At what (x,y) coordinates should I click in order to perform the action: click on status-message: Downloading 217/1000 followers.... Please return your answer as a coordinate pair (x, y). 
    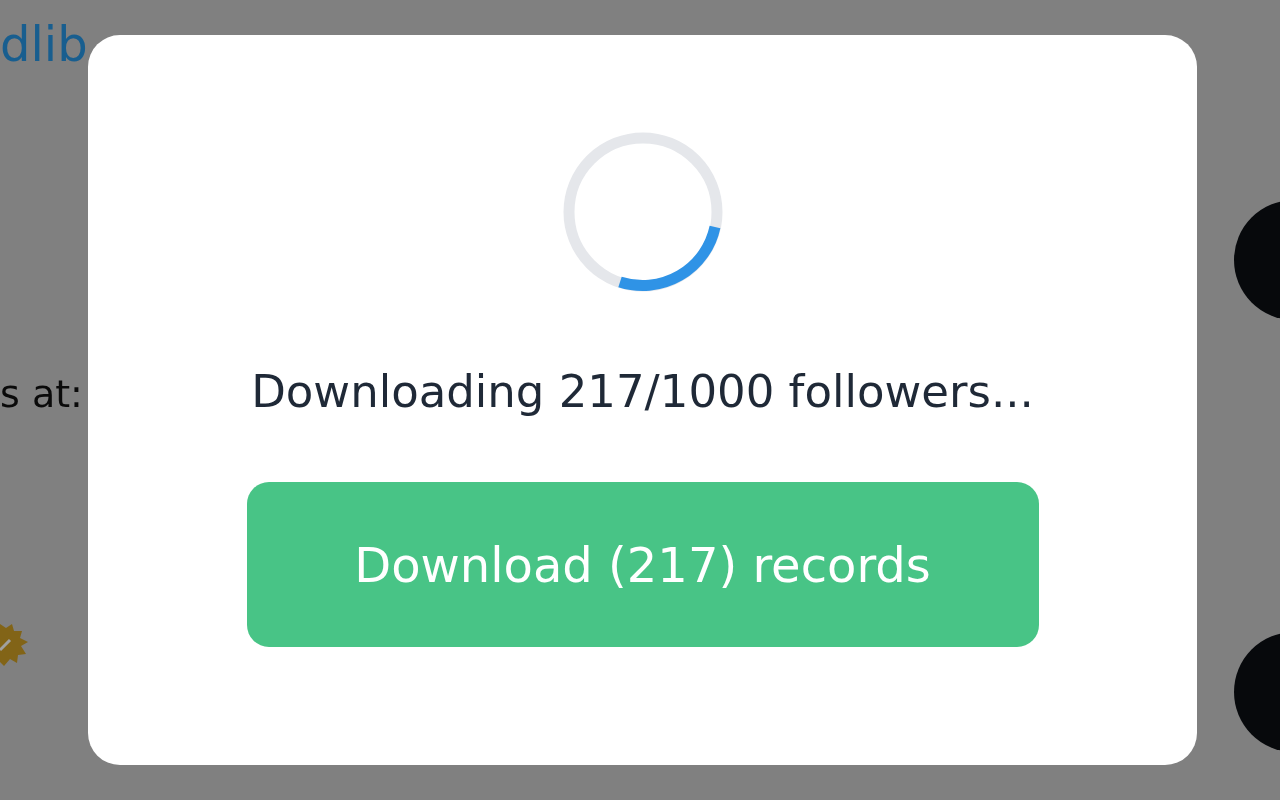
    Looking at the image, I should click on (642, 391).